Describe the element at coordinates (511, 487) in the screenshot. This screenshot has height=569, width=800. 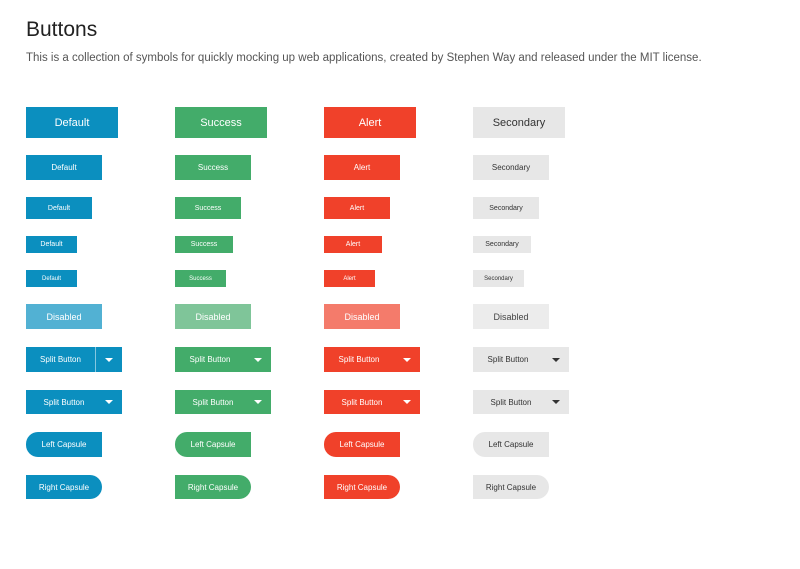
I see `secondary-right-capsule-button: Right Capsule` at that location.